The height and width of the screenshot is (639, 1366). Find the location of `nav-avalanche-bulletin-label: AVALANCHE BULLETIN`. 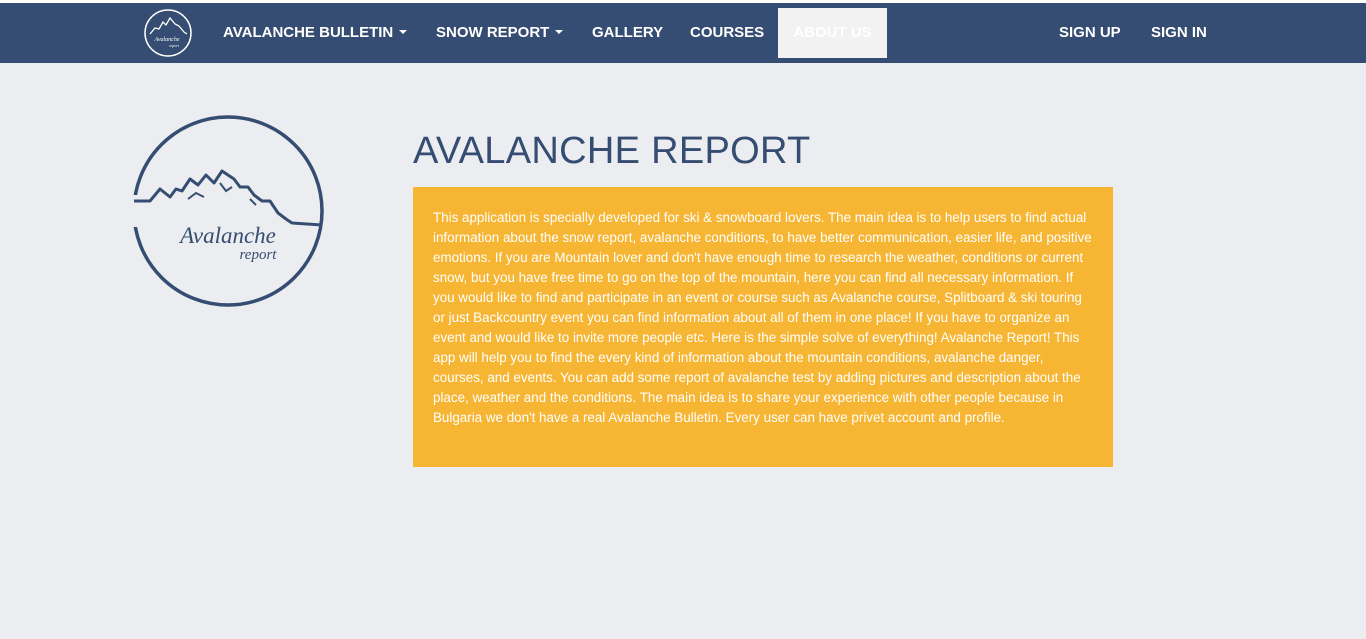

nav-avalanche-bulletin-label: AVALANCHE BULLETIN is located at coordinates (308, 32).